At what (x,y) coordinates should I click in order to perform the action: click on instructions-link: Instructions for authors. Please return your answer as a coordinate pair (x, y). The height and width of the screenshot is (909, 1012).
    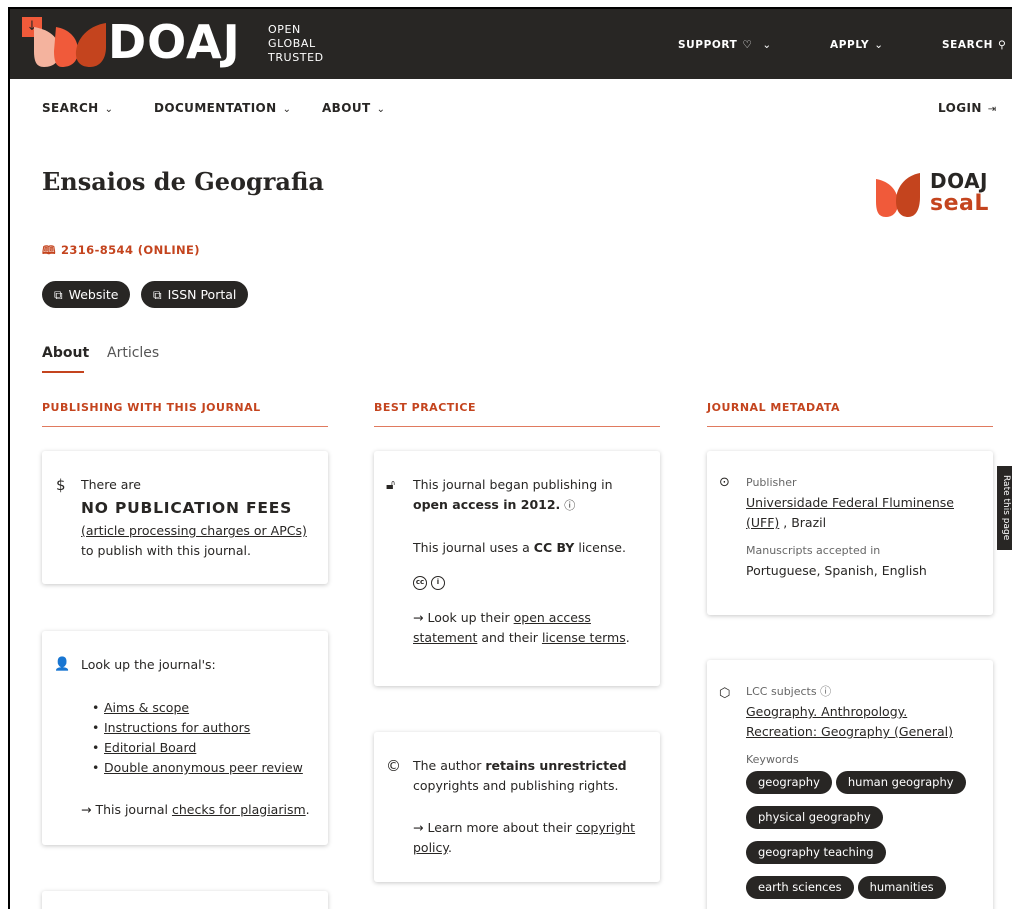
    Looking at the image, I should click on (177, 727).